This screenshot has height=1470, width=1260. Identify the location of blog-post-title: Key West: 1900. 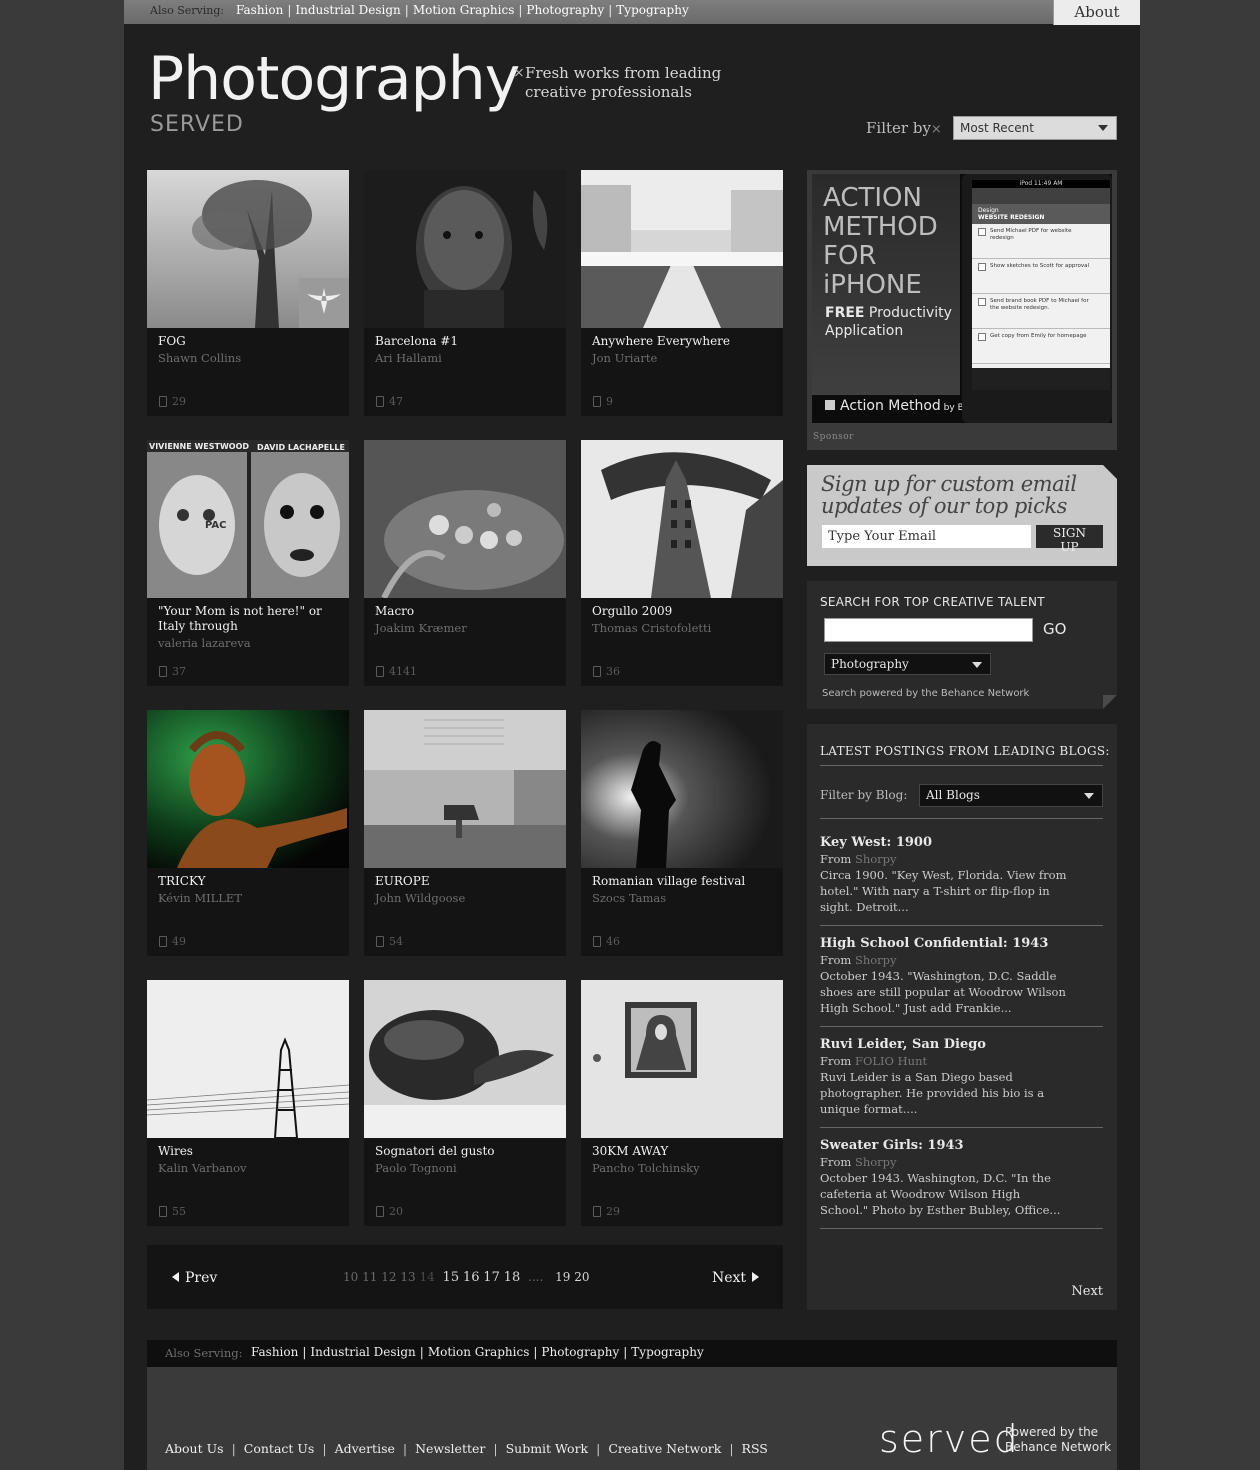
(961, 842).